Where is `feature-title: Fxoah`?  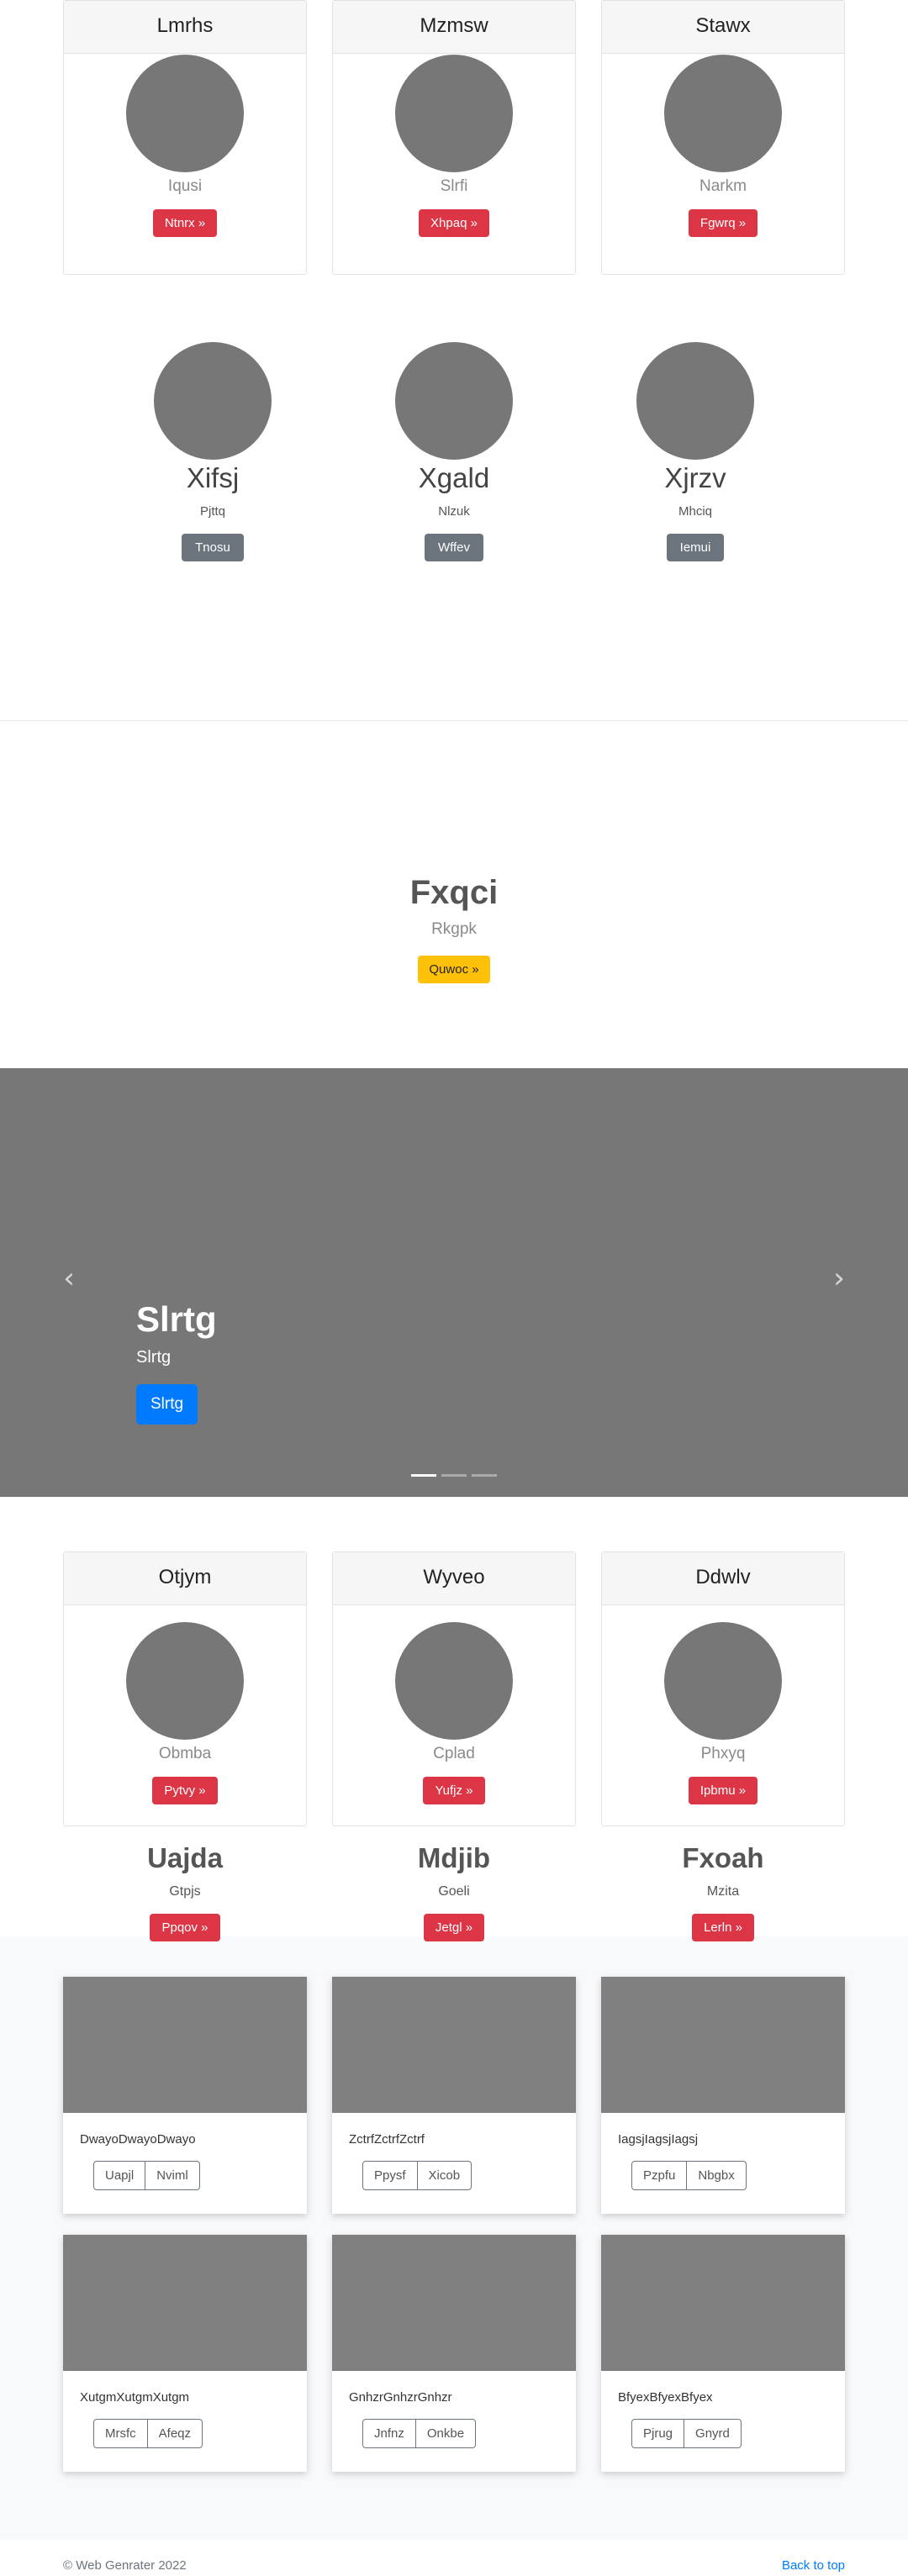
feature-title: Fxoah is located at coordinates (723, 1857).